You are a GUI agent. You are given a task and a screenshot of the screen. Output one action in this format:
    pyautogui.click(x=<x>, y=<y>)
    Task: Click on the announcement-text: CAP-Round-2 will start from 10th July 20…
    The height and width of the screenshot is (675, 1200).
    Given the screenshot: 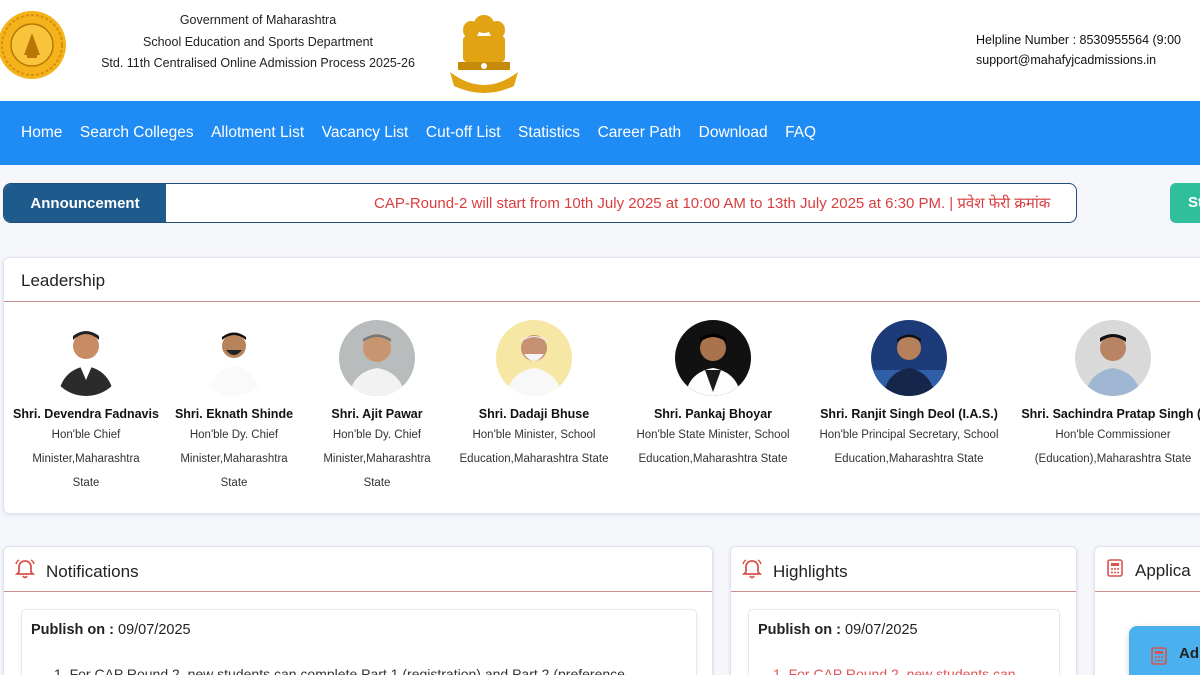 What is the action you would take?
    pyautogui.click(x=712, y=203)
    